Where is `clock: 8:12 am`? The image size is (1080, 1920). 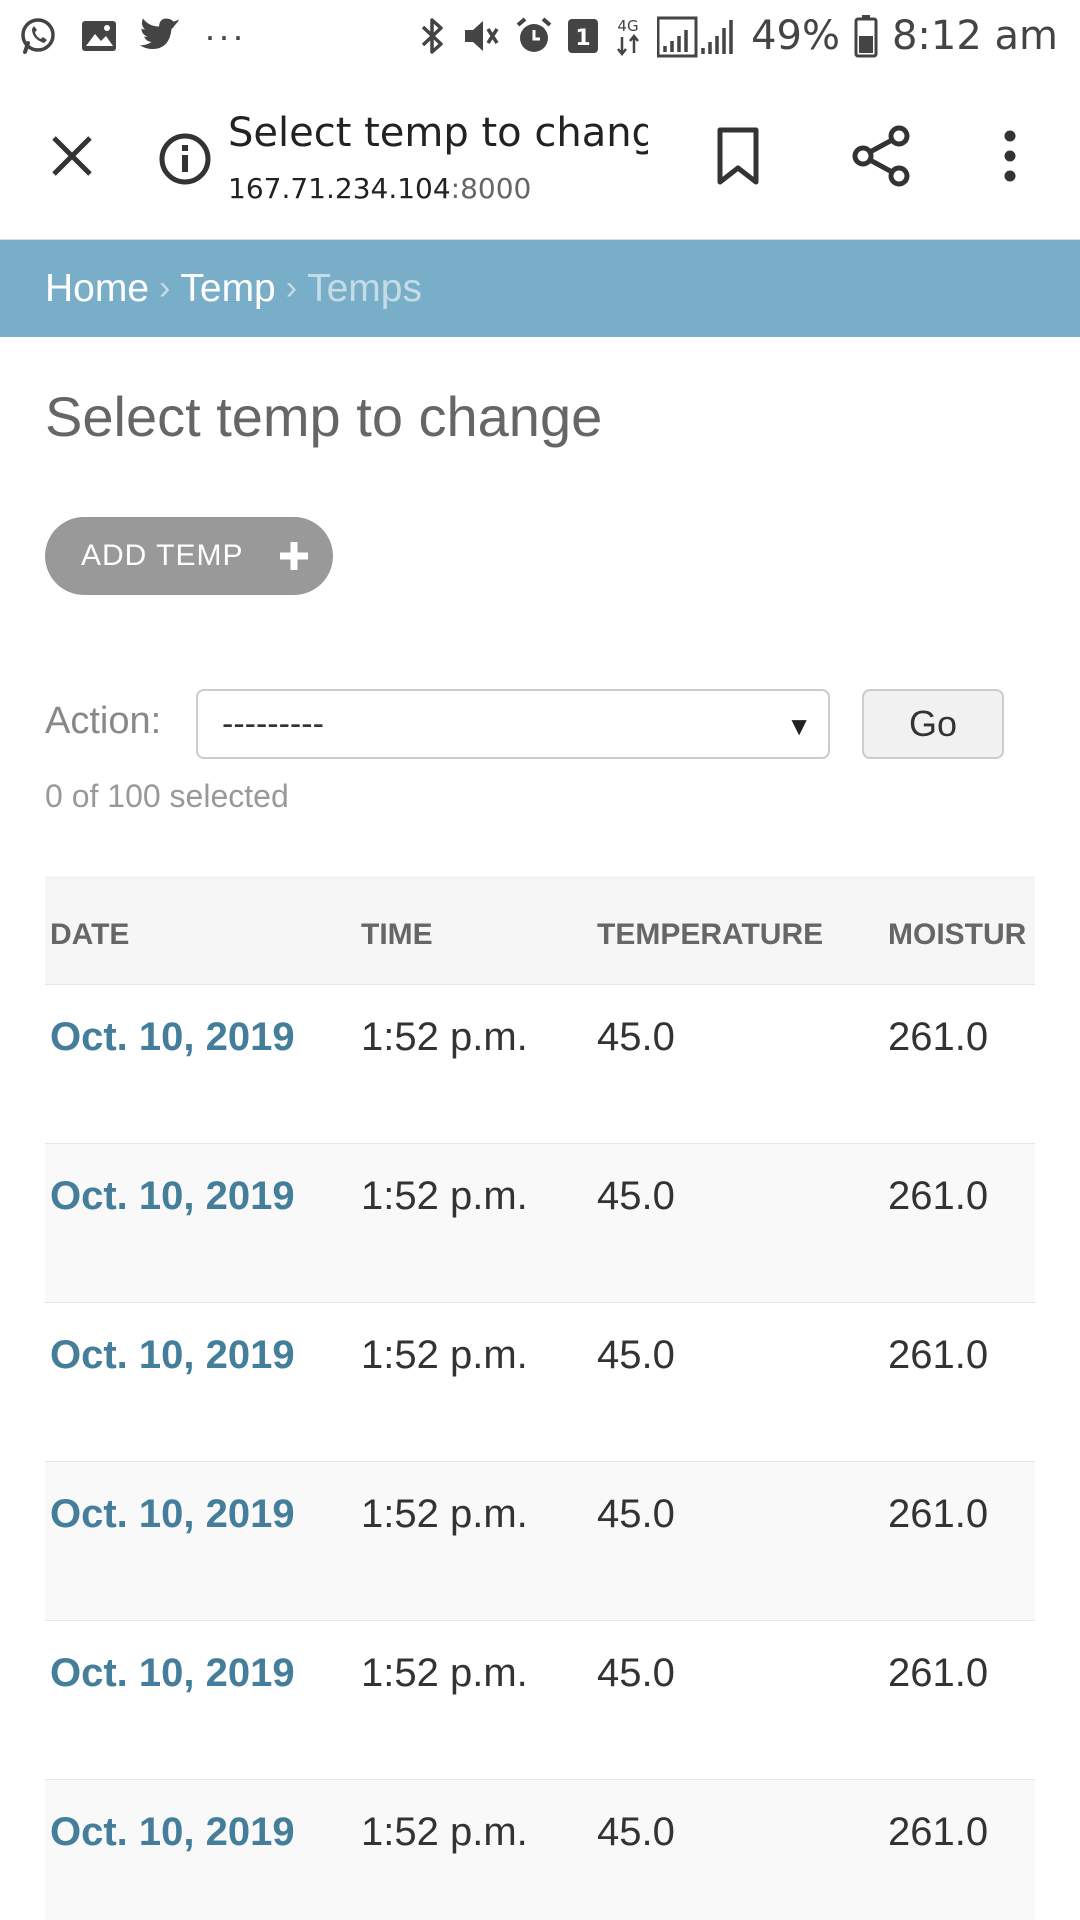 clock: 8:12 am is located at coordinates (974, 36).